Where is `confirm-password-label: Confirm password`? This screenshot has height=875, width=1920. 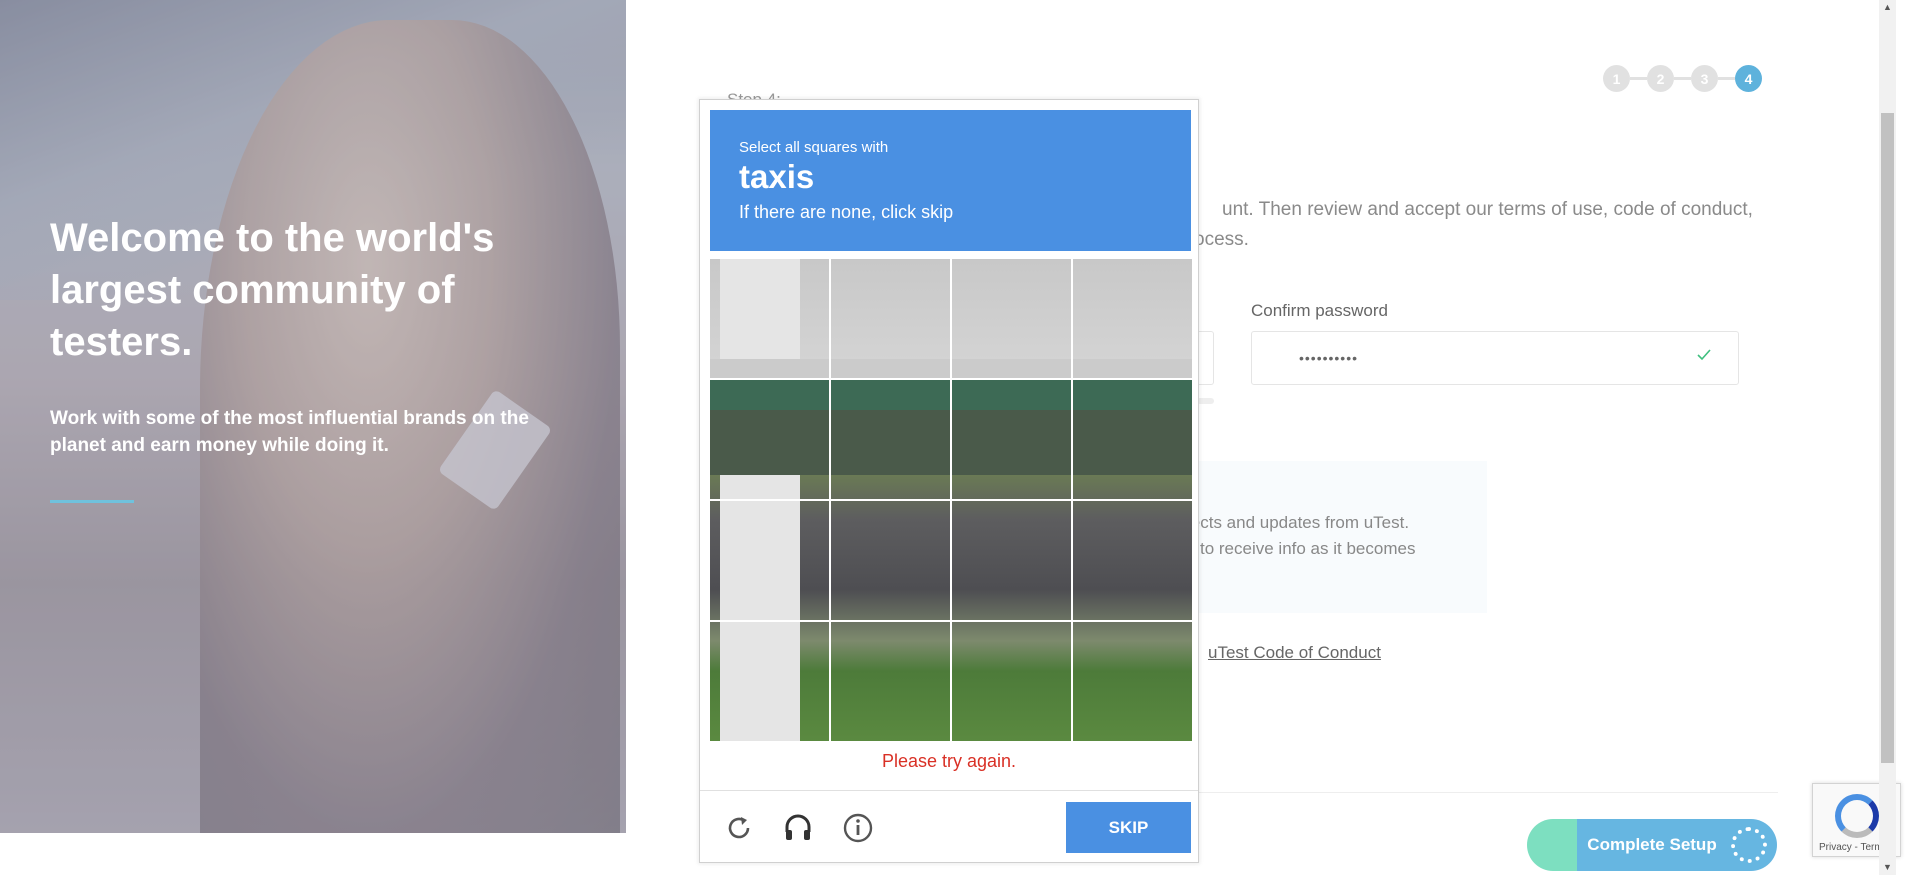 confirm-password-label: Confirm password is located at coordinates (1319, 310).